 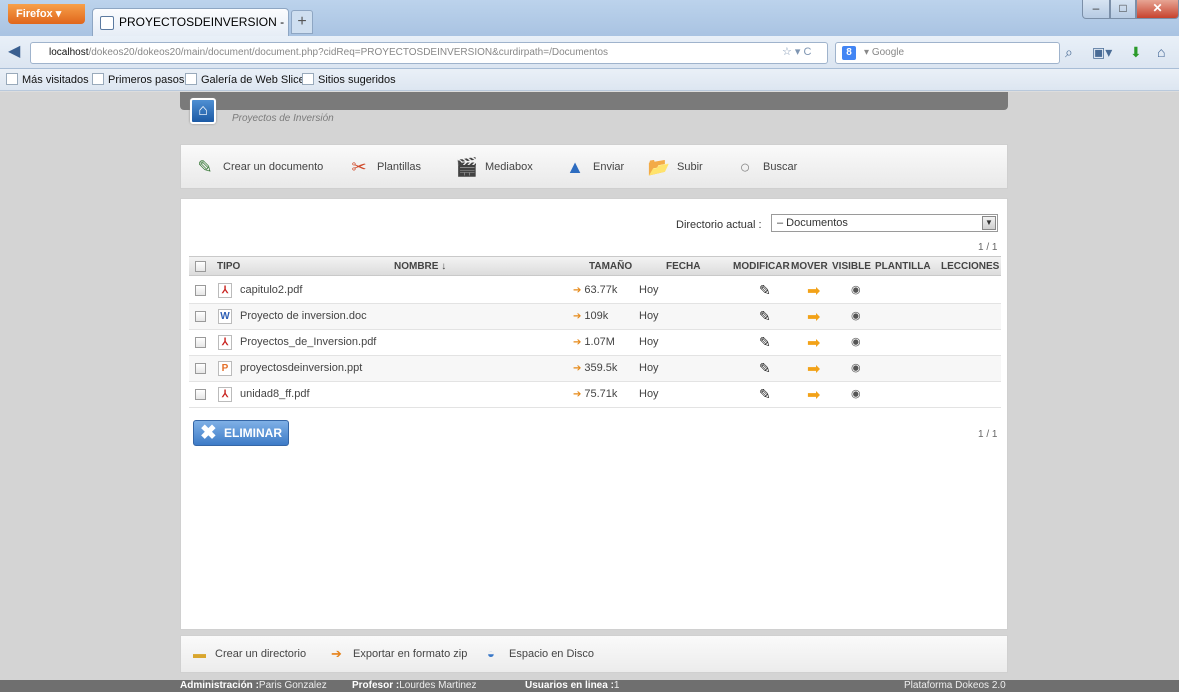 I want to click on mediabox-button: 🎬 Mediabox, so click(x=494, y=167).